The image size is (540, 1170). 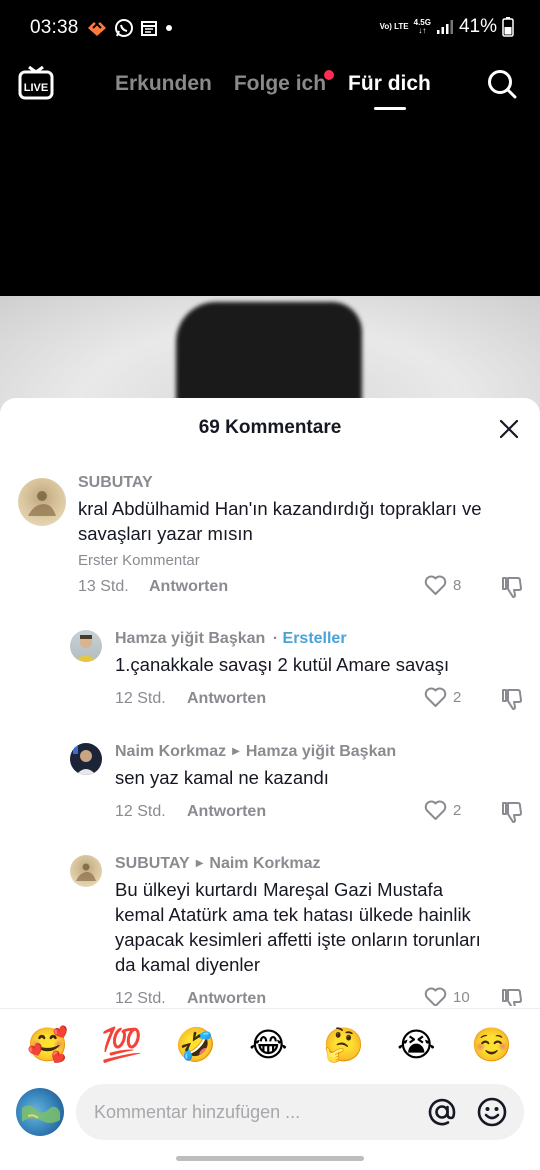 I want to click on emoji-picker-icon, so click(x=492, y=1112).